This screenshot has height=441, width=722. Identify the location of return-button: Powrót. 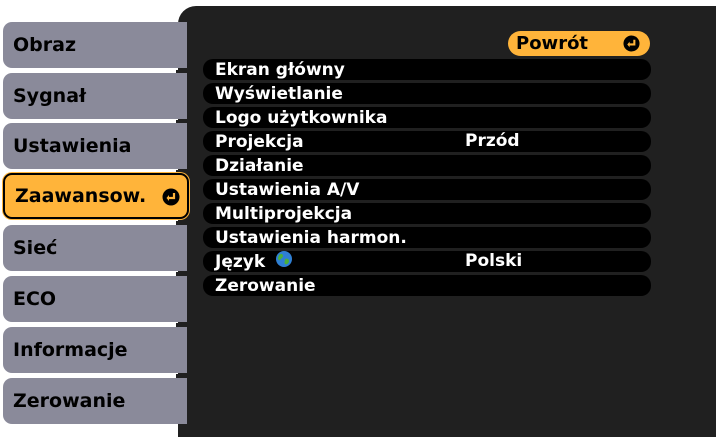
(579, 43).